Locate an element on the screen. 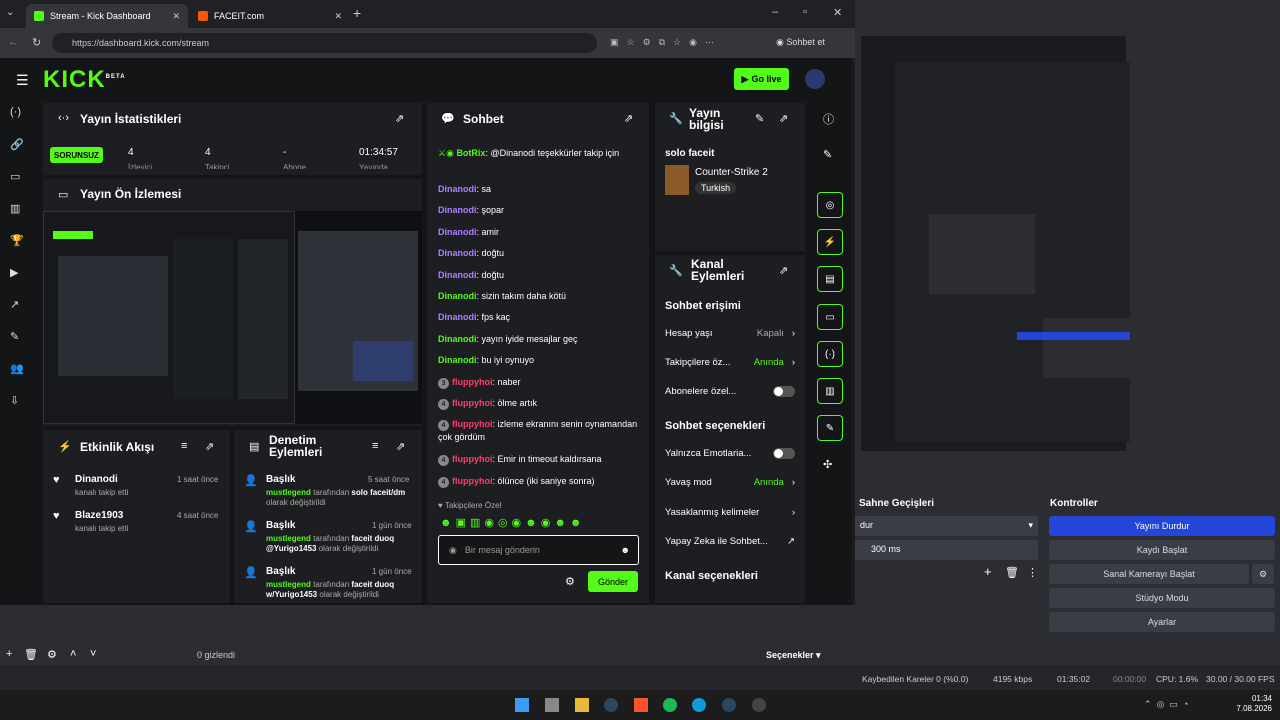  chat-action-icon: ▭ is located at coordinates (830, 317).